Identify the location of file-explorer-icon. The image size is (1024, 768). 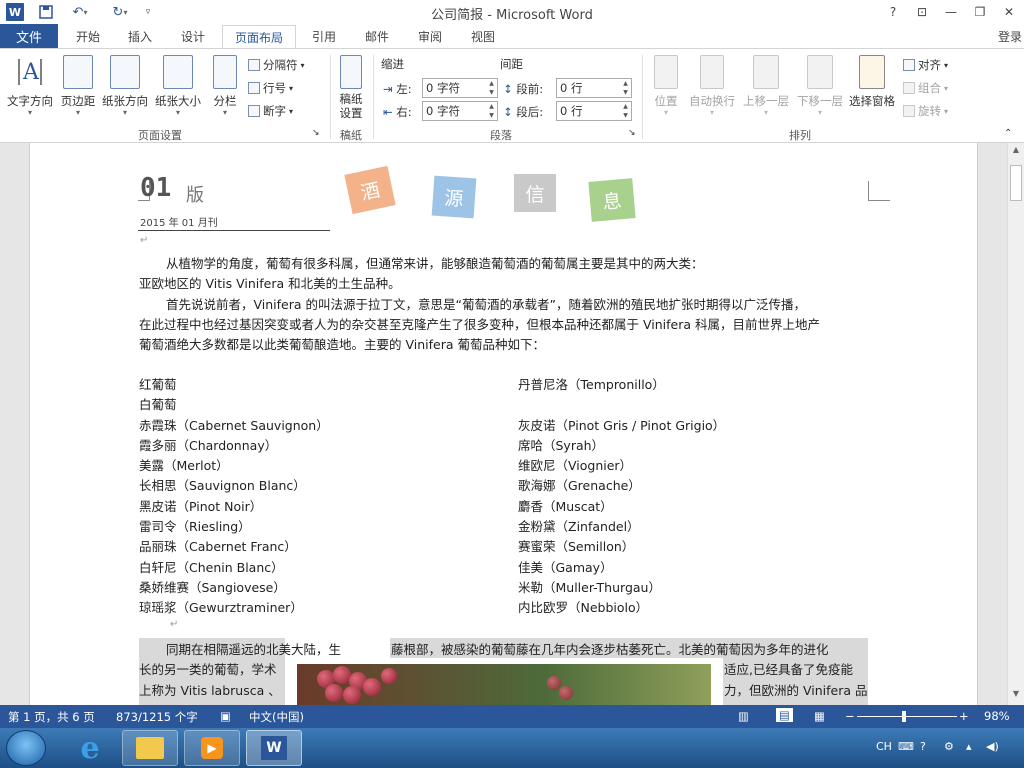
(150, 748).